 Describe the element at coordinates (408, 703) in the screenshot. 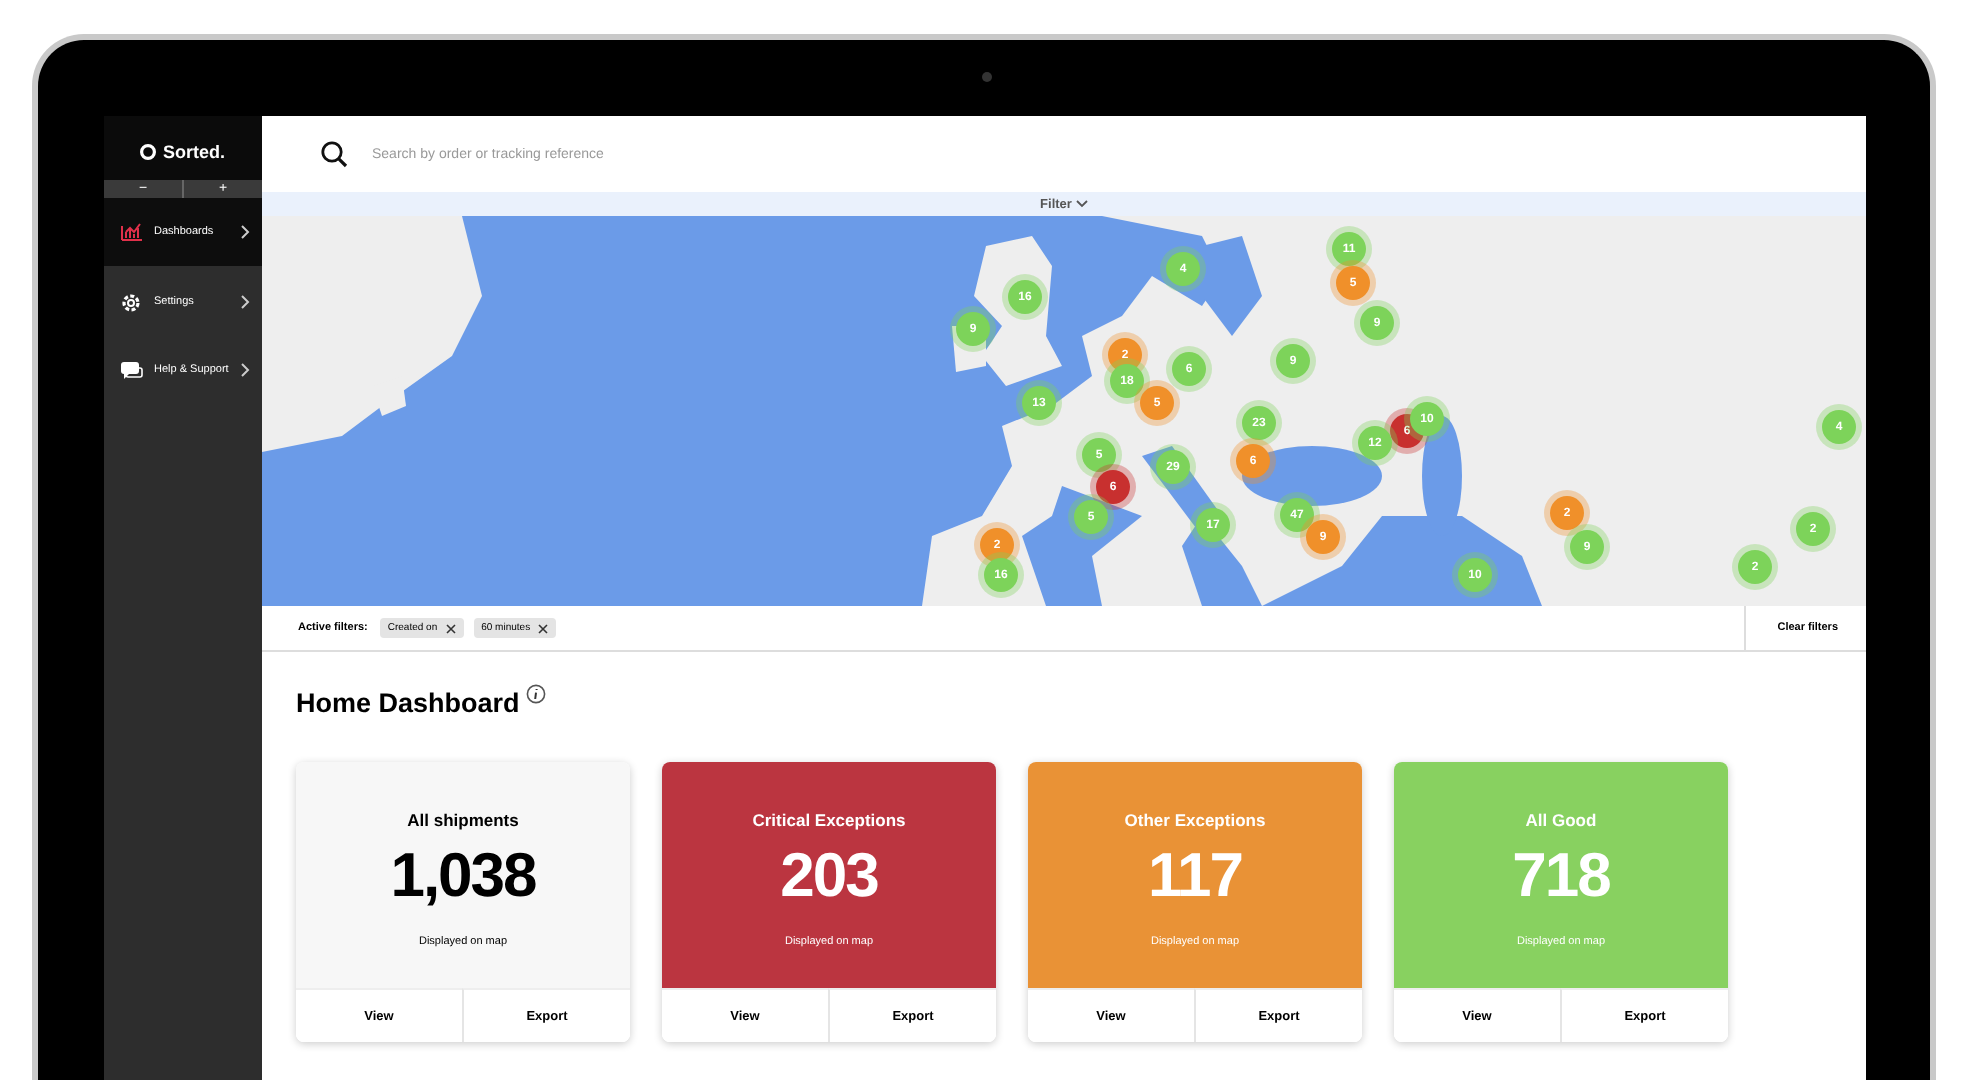

I see `page-title: Home Dashboard` at that location.